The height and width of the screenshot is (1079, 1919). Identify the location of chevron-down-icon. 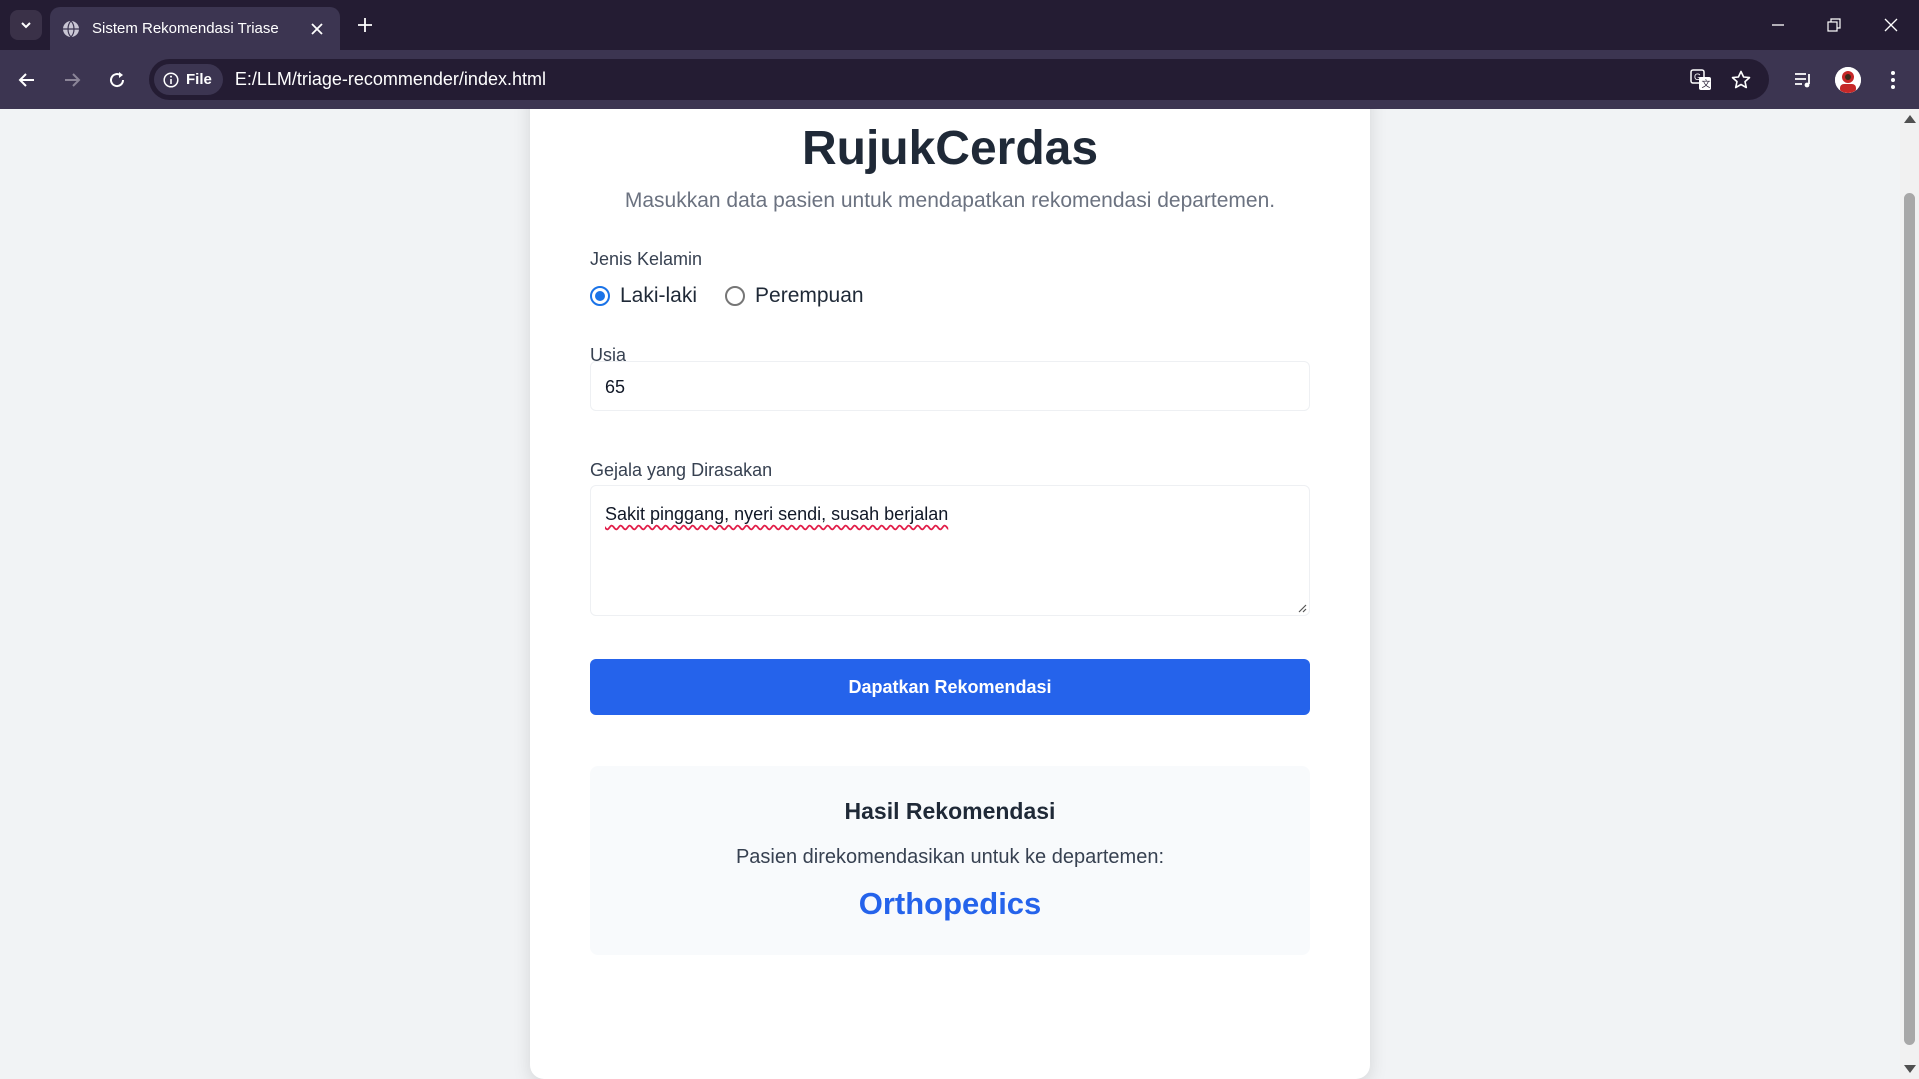
(26, 25).